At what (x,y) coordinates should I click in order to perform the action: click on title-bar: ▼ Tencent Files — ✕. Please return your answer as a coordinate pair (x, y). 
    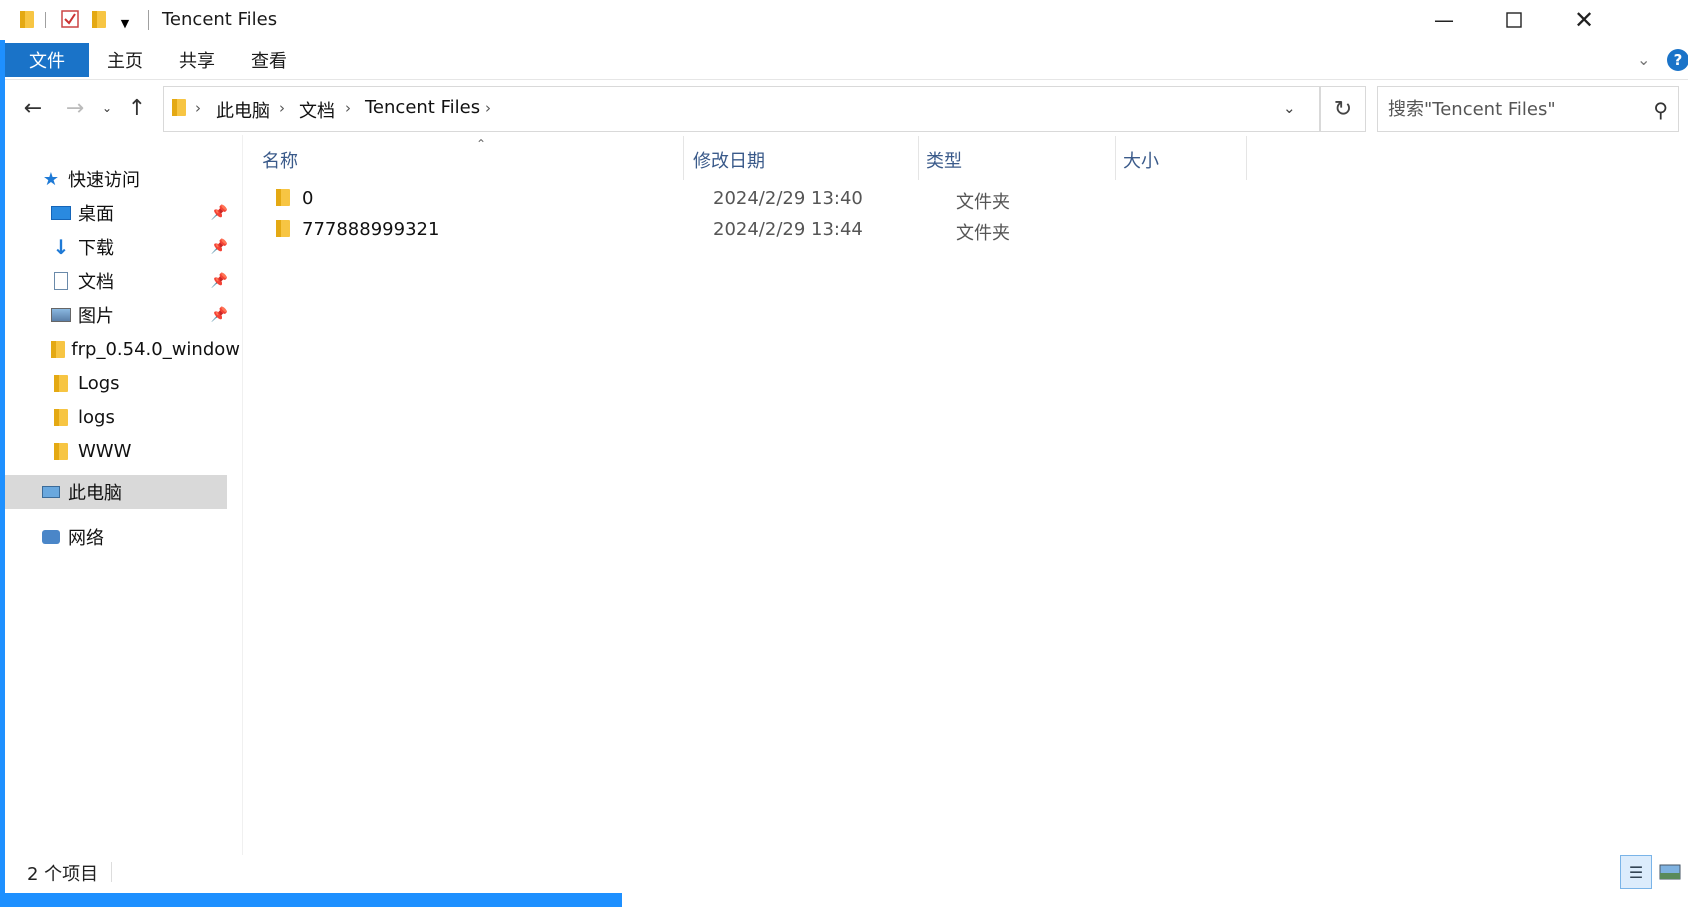
    Looking at the image, I should click on (844, 20).